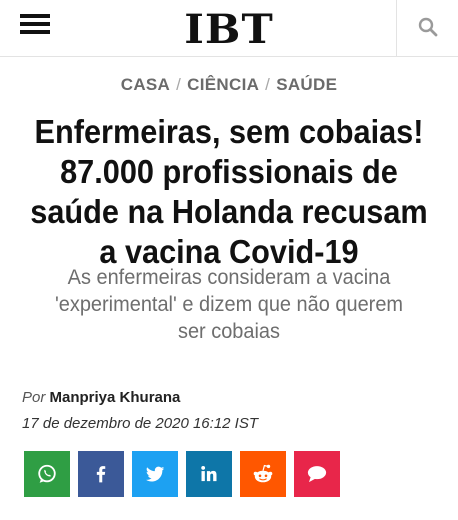 This screenshot has width=458, height=520. I want to click on search-icon, so click(428, 27).